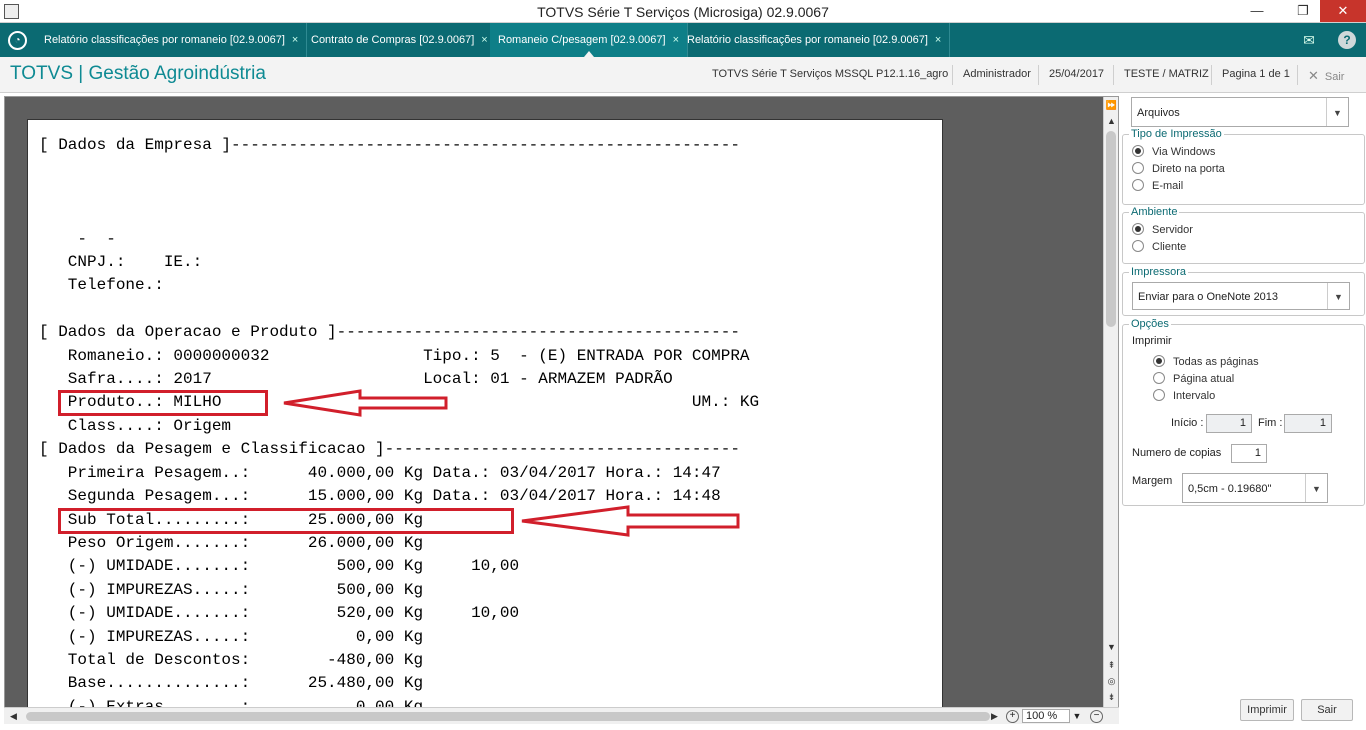  I want to click on radio-intervalo: Intervalo, so click(1184, 395).